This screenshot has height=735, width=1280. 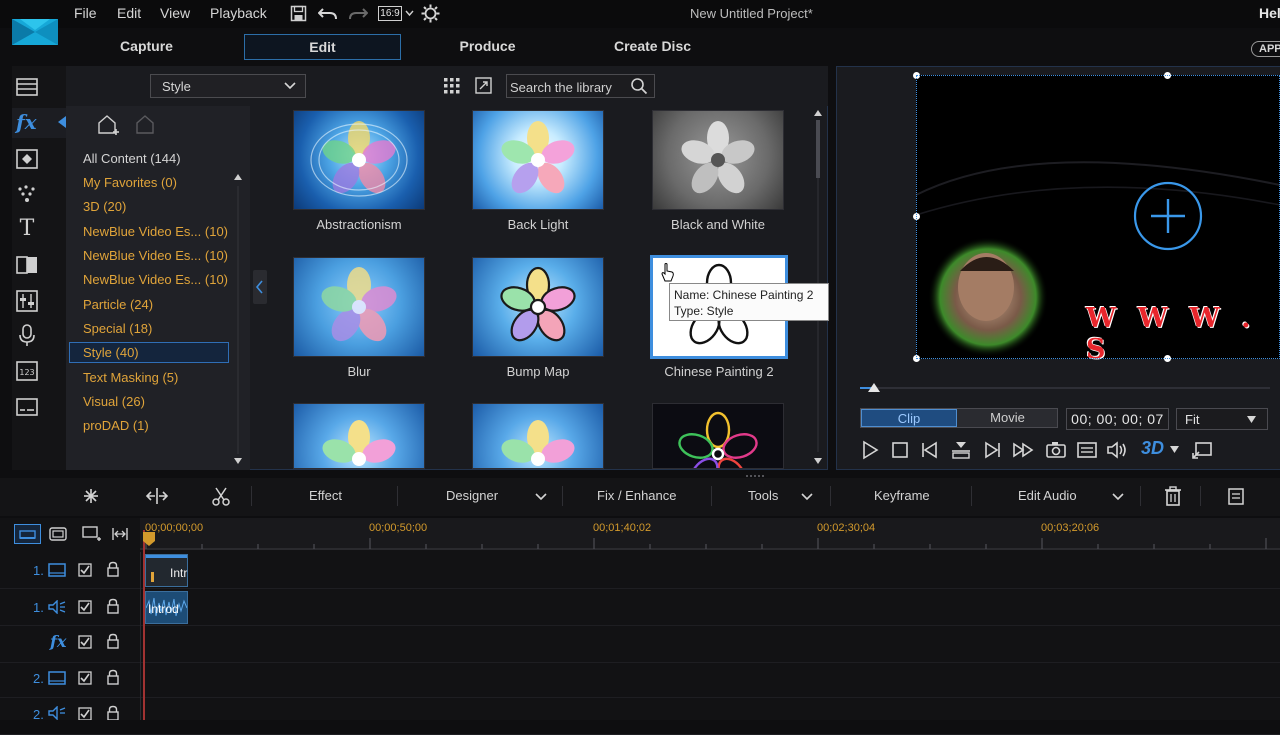 I want to click on next-frame-icon, so click(x=992, y=450).